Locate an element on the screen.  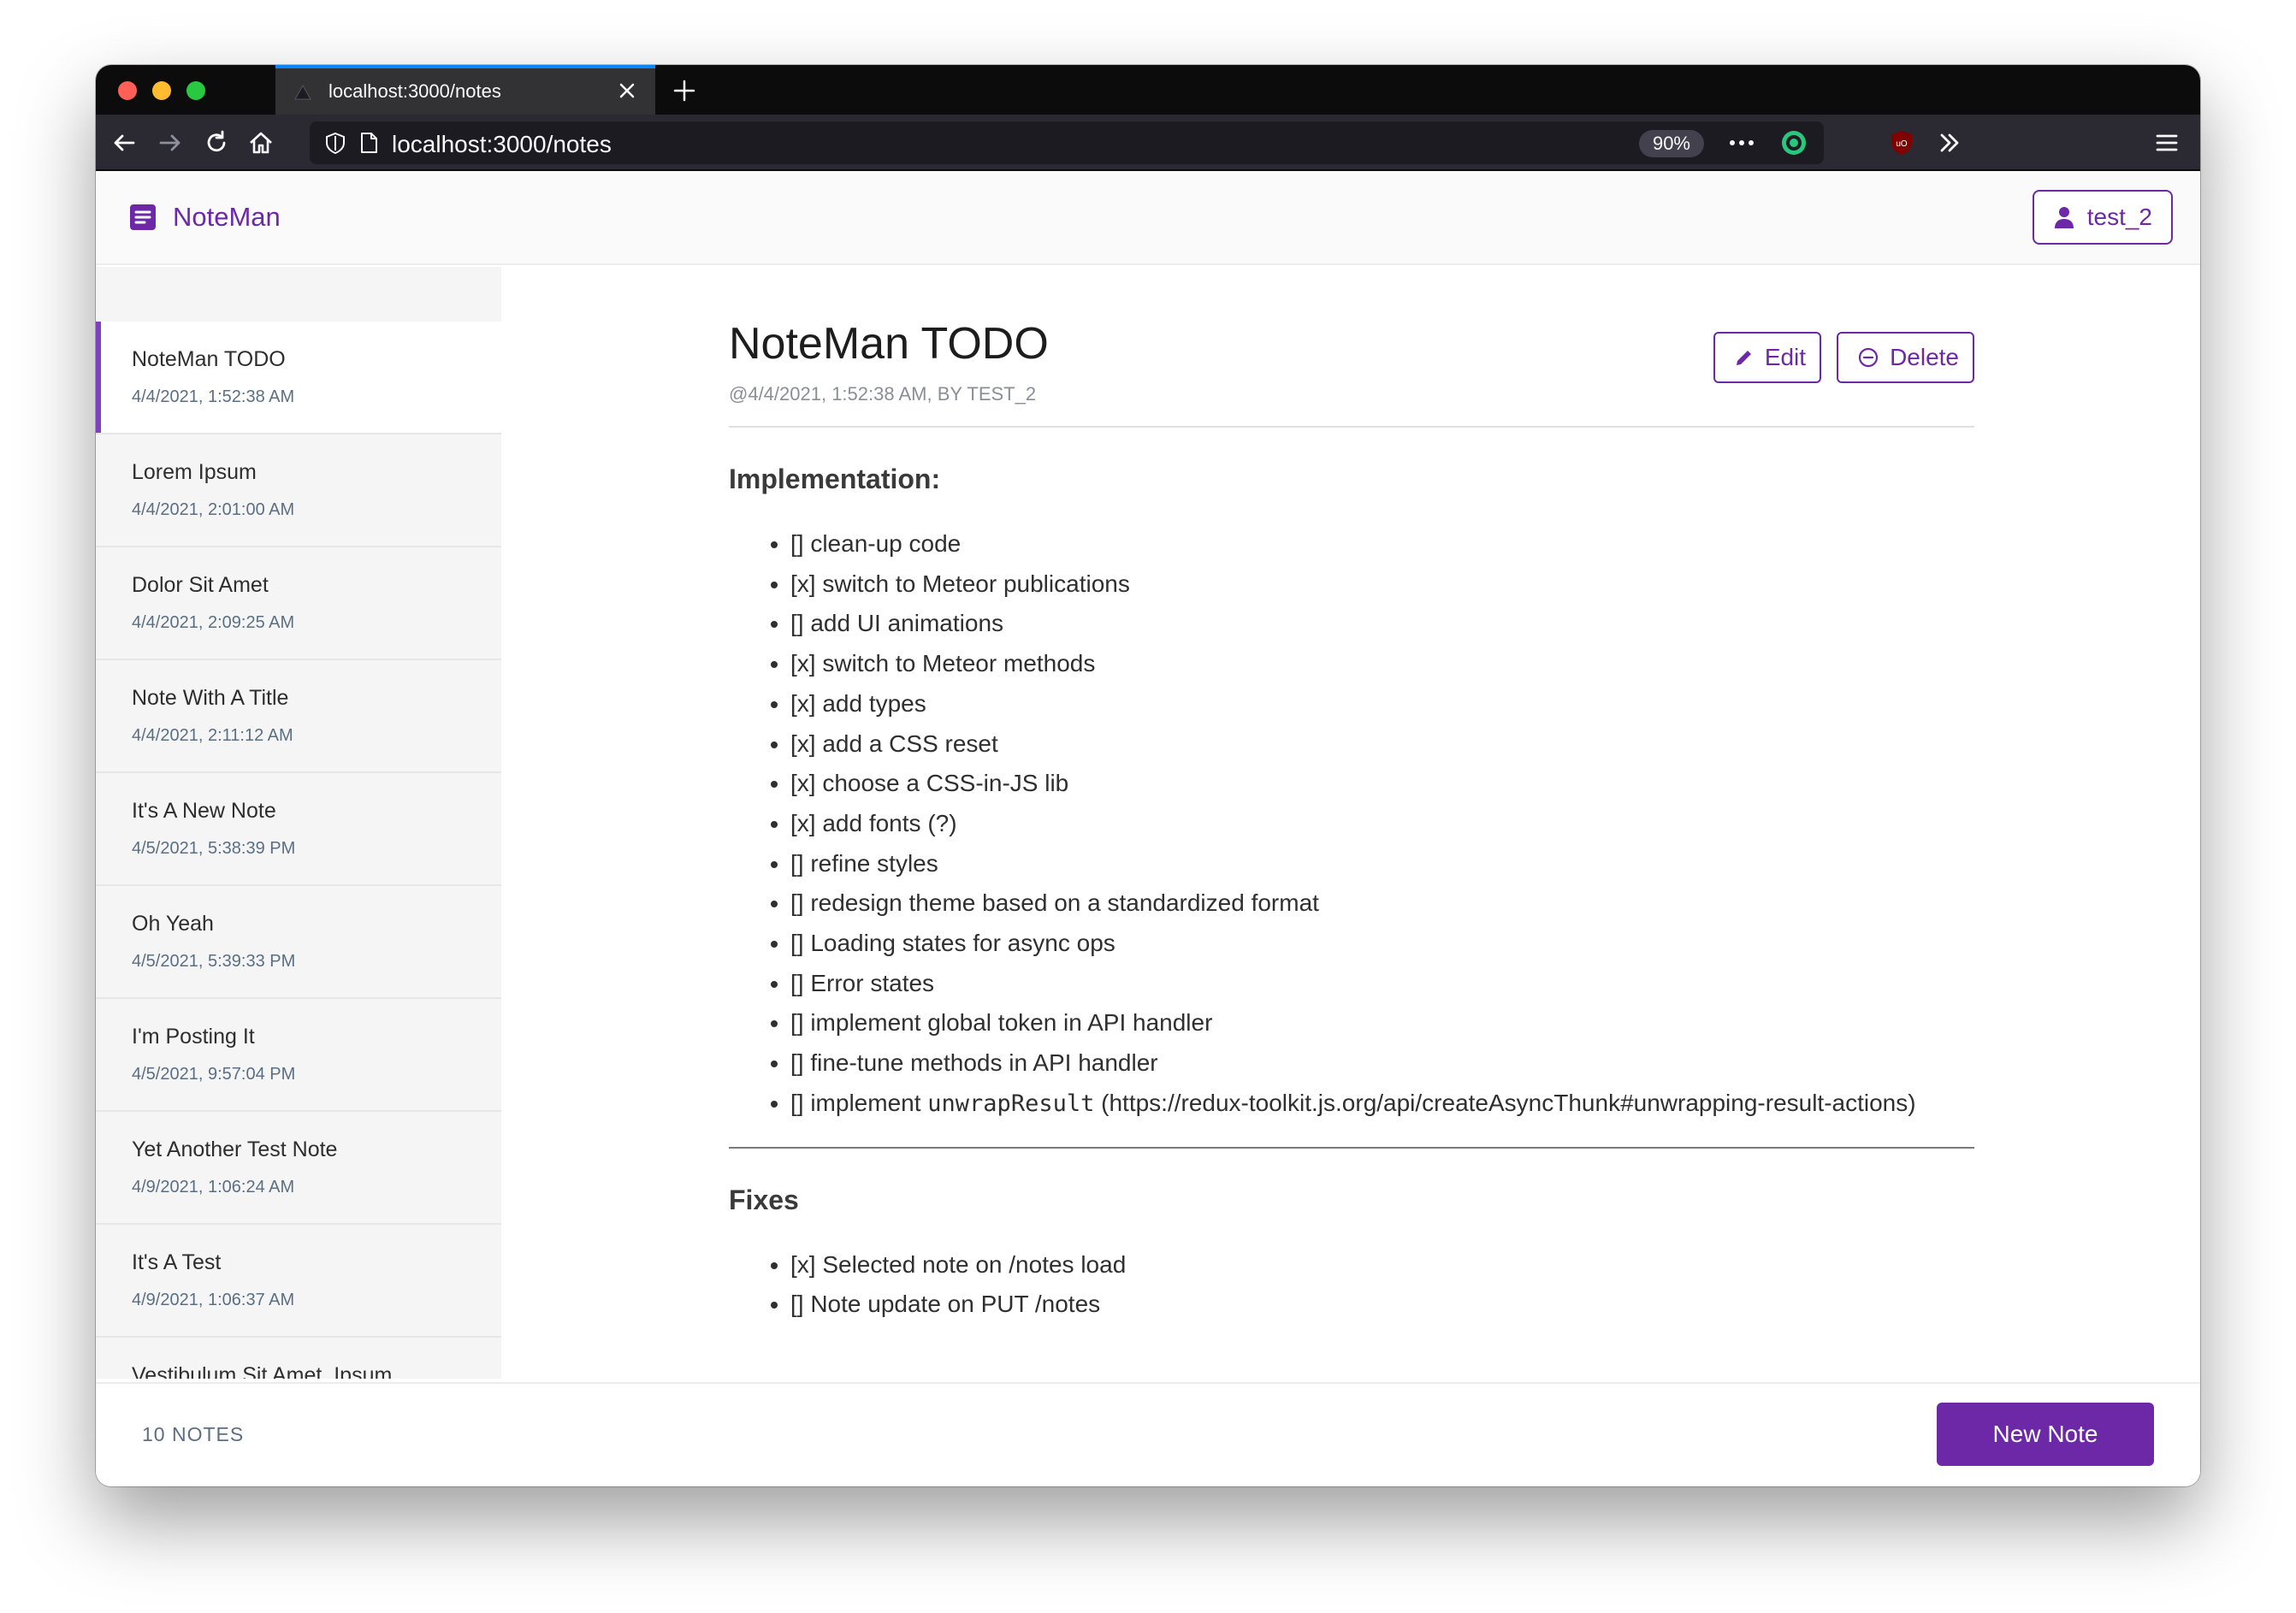
inline-code: unwrapResult is located at coordinates (1011, 1103).